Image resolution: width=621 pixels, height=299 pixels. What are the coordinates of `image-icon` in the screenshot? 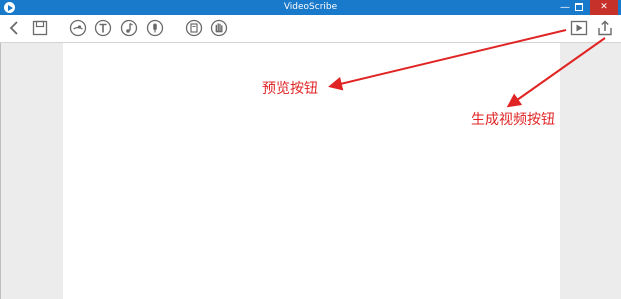 It's located at (78, 28).